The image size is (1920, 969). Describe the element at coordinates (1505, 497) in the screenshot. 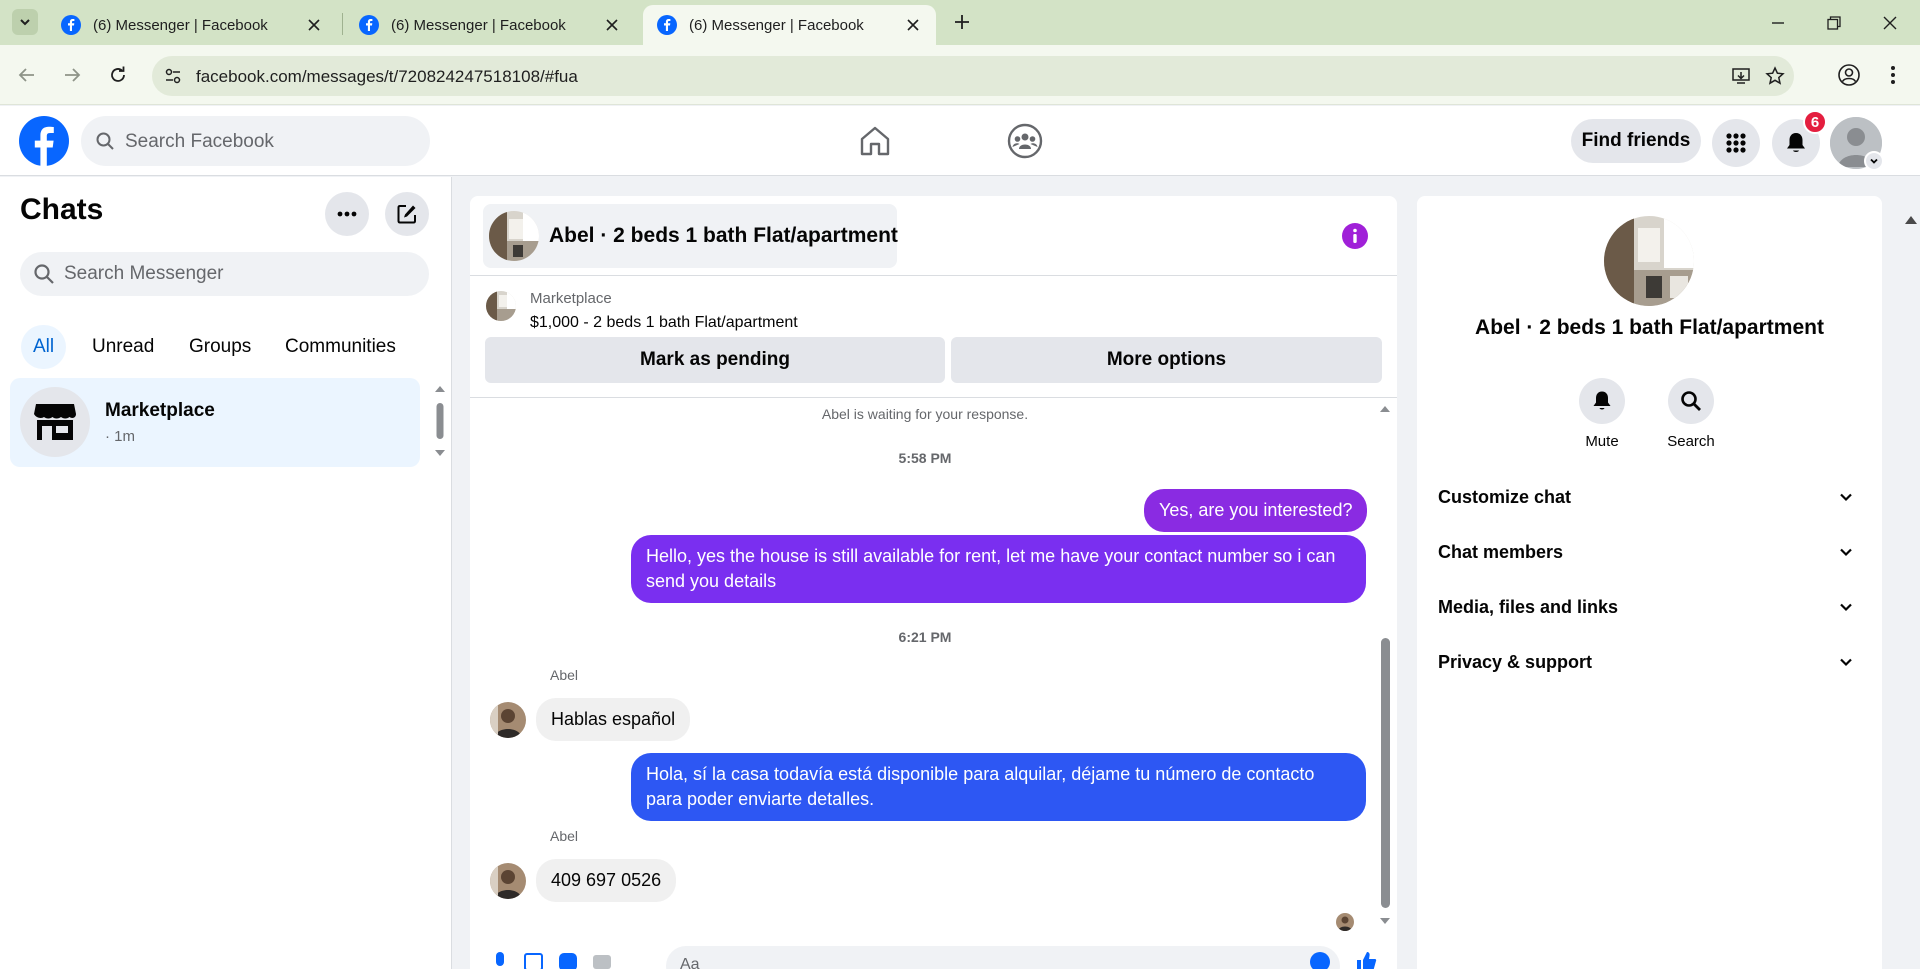

I see `section-label: Customize chat` at that location.